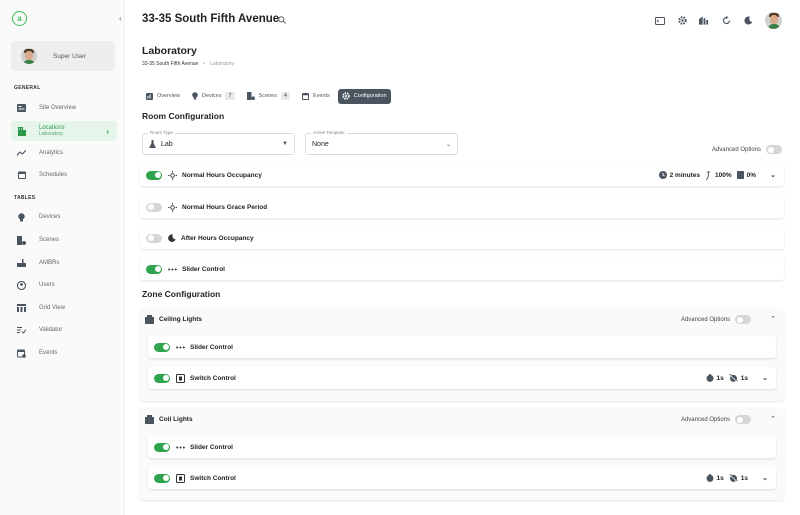 The image size is (800, 515). Describe the element at coordinates (381, 142) in the screenshot. I see `active-template-select: Active Template None ⌄` at that location.